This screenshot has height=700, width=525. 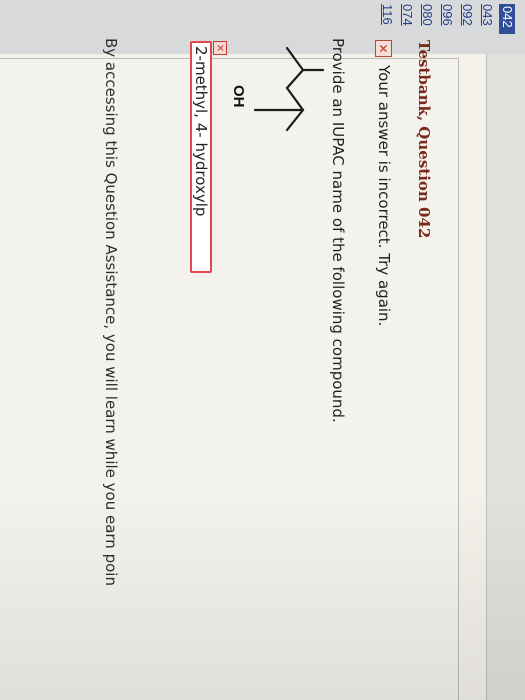 I want to click on incorrect-x-icon: ✕, so click(x=384, y=48).